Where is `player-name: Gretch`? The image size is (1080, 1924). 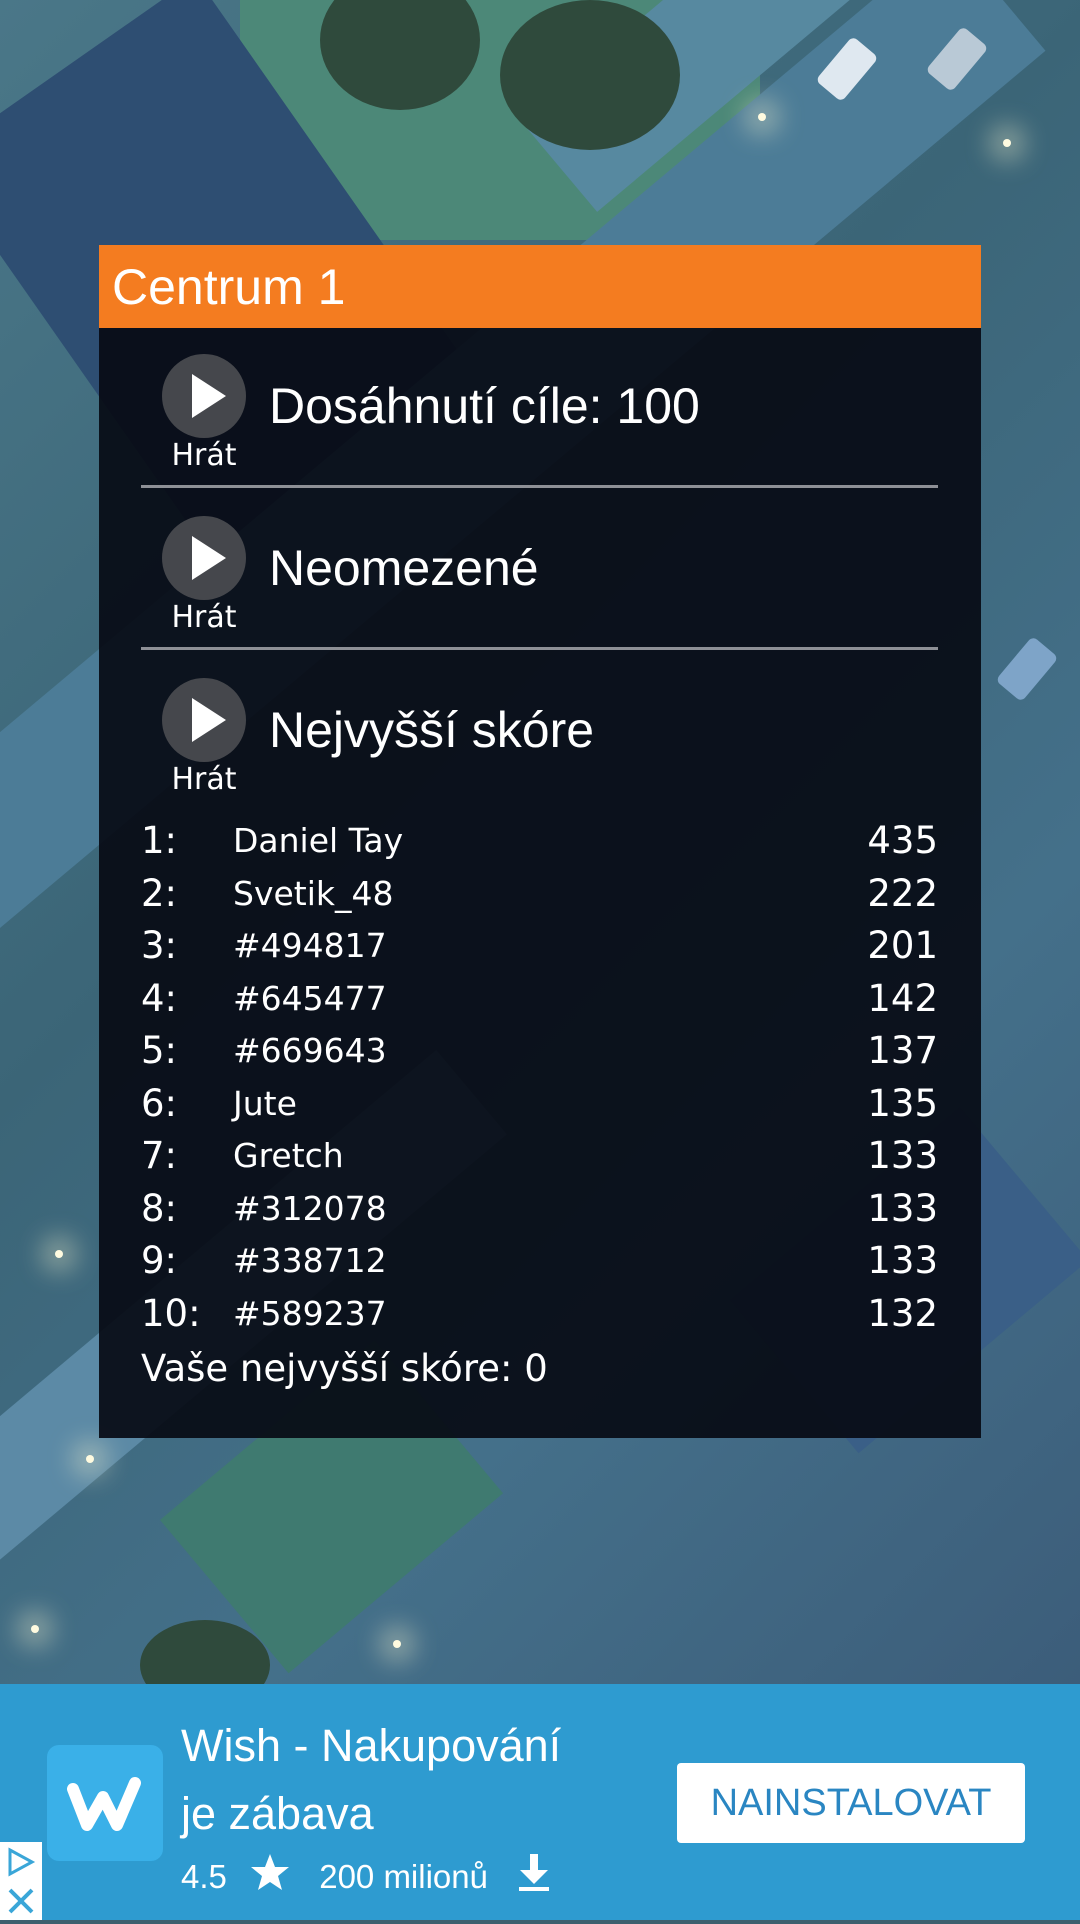
player-name: Gretch is located at coordinates (288, 1155).